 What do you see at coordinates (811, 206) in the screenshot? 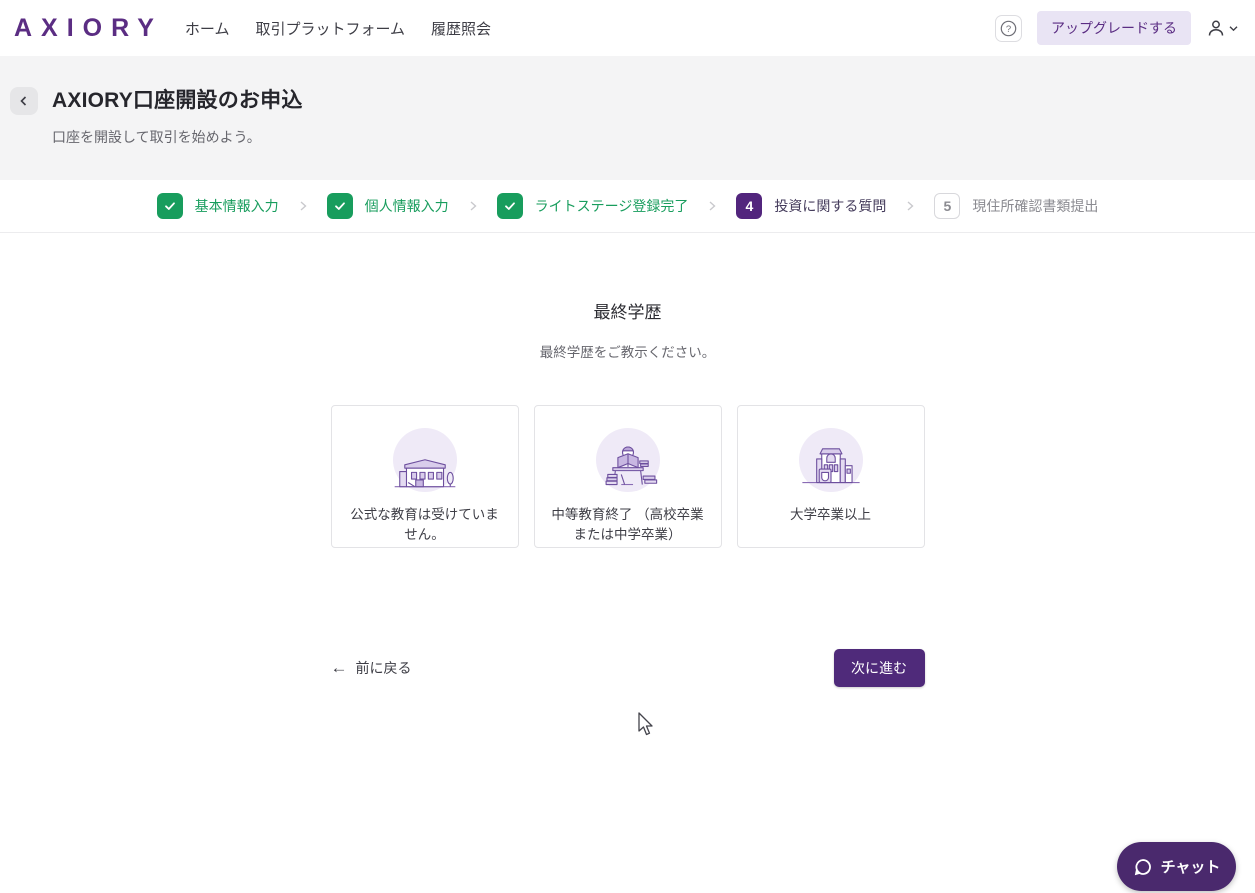
I see `step-investment-questions: 4 投資に関する質問` at bounding box center [811, 206].